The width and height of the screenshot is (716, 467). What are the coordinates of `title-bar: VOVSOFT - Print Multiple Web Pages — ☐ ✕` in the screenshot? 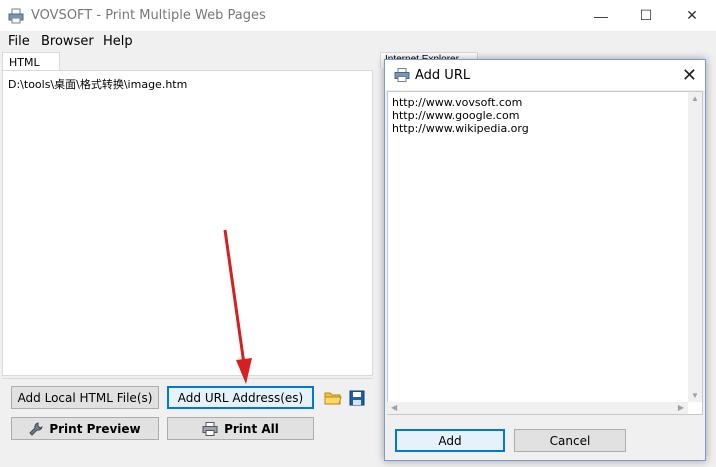 It's located at (358, 15).